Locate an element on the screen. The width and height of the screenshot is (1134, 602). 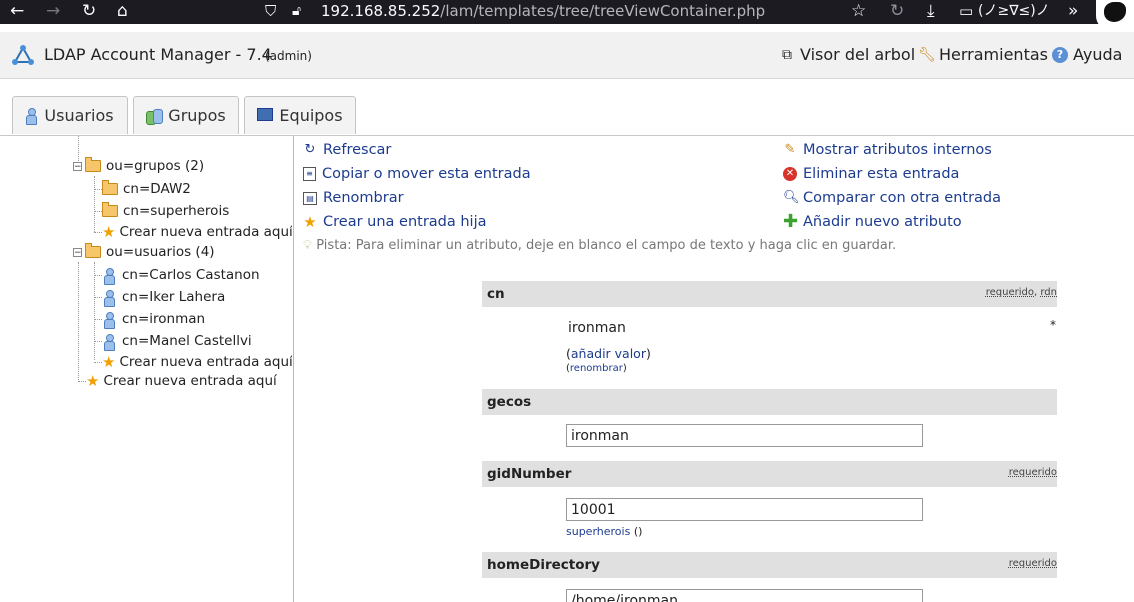
create-child-label: Crear una entrada hija is located at coordinates (405, 222).